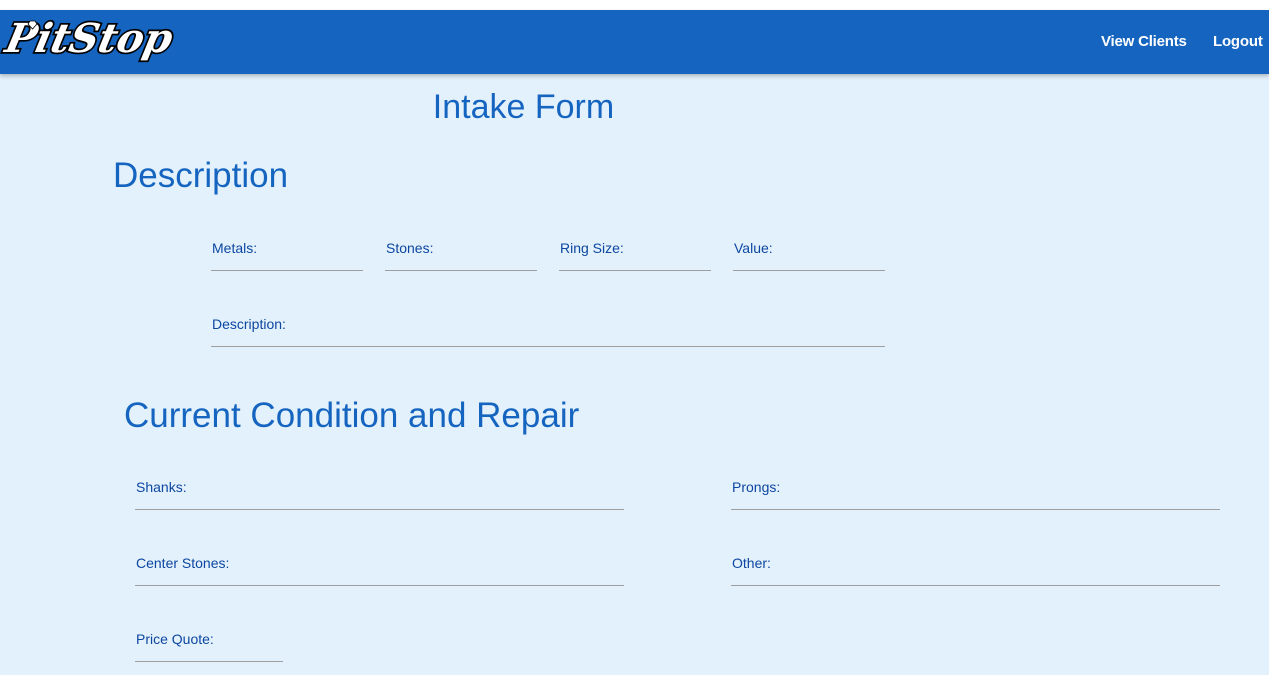  I want to click on pitstop-logo: PitStop, so click(95, 41).